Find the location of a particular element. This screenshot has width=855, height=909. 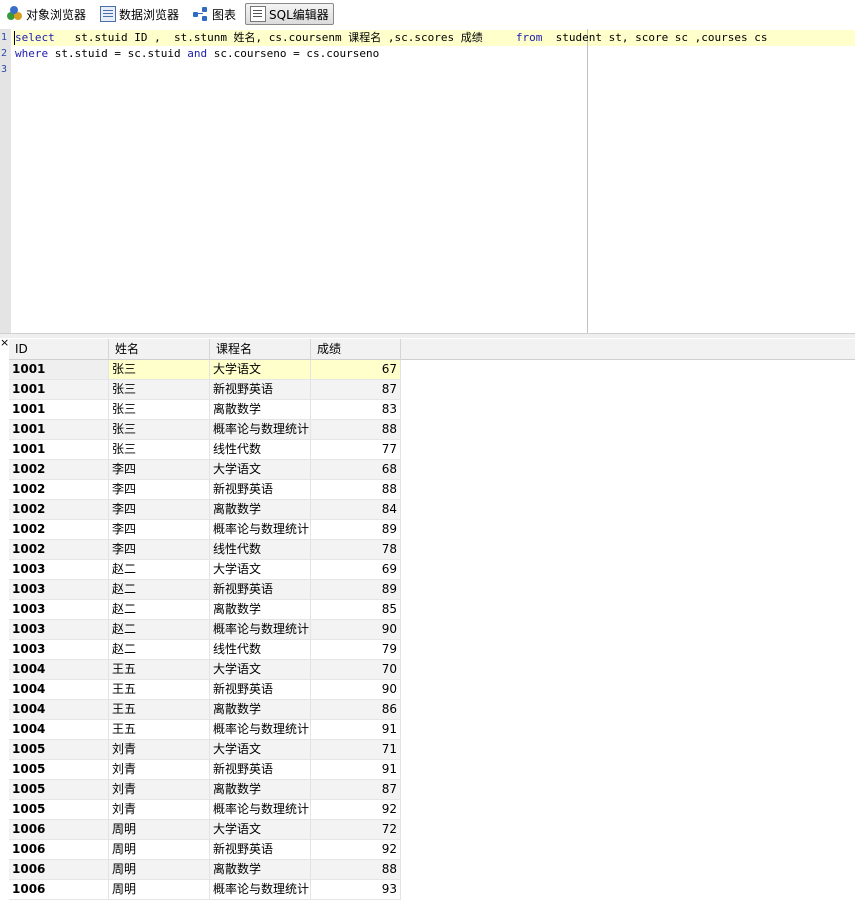

table-row: 1005 刘青 概率论与数理统计 92 is located at coordinates (205, 810).